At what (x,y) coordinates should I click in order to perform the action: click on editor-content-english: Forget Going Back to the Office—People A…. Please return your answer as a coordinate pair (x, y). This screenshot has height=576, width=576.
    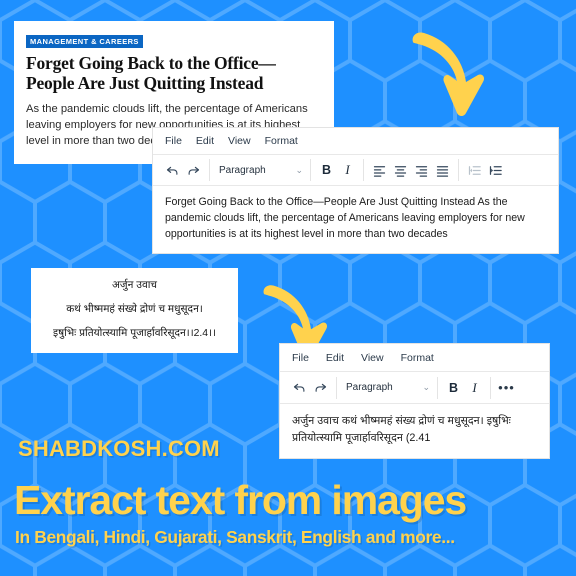
    Looking at the image, I should click on (355, 219).